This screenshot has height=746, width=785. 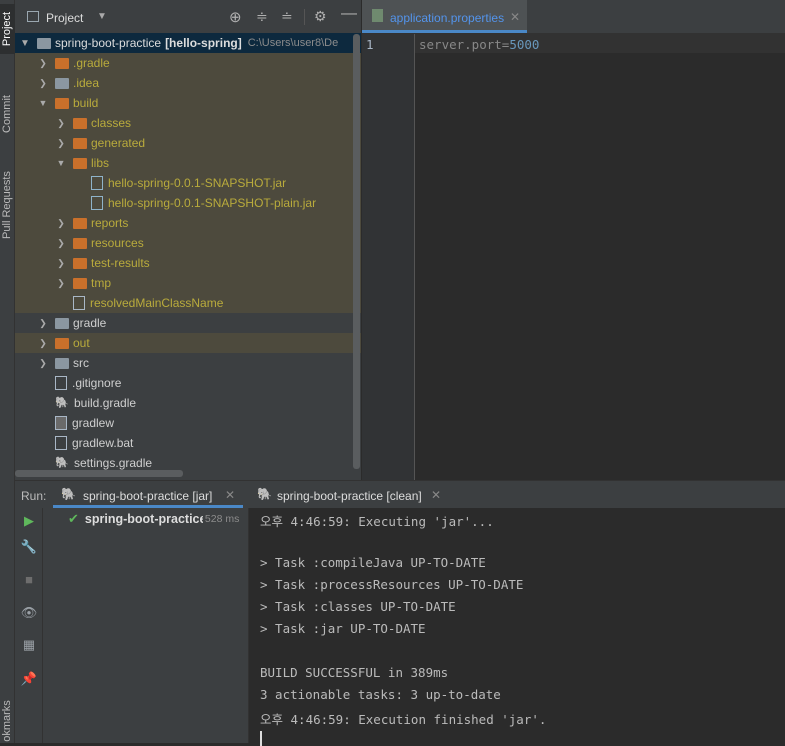 What do you see at coordinates (29, 679) in the screenshot?
I see `pin-icon: 📌` at bounding box center [29, 679].